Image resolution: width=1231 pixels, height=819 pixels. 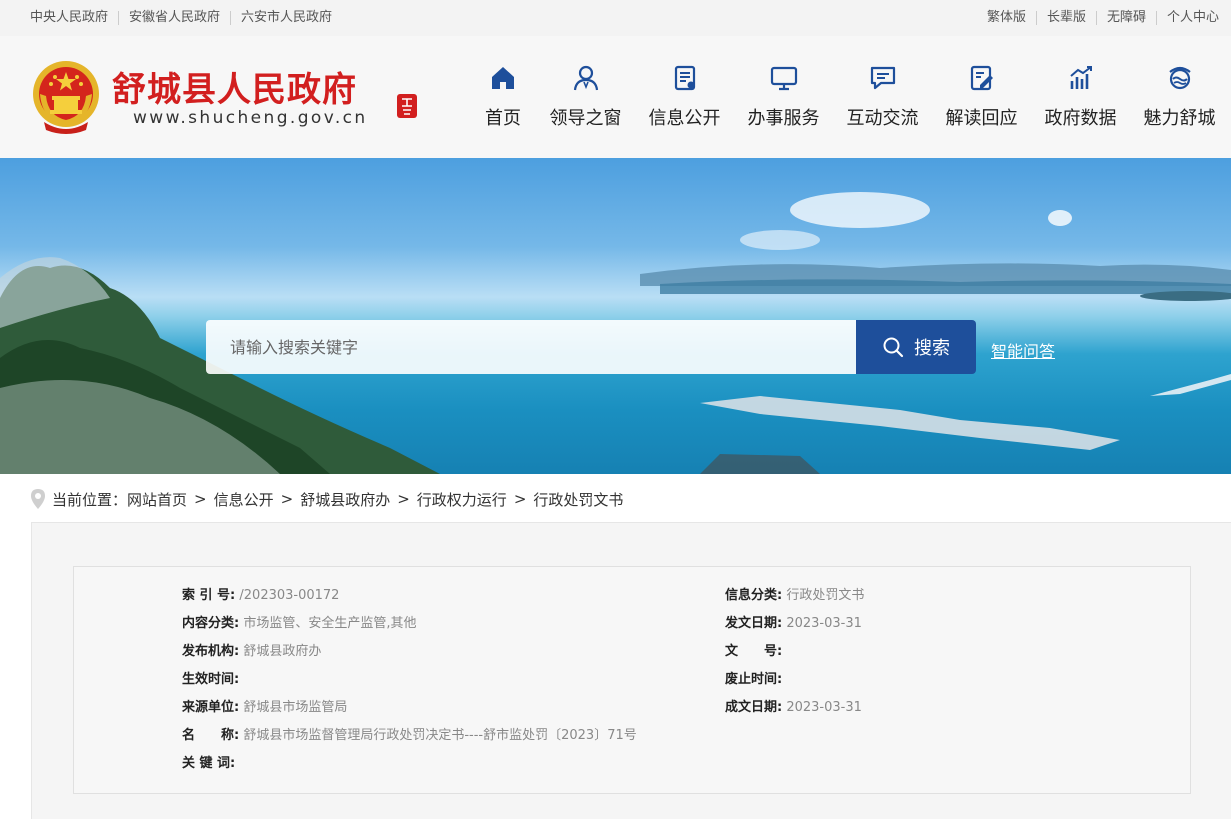 I want to click on nav-interpretation: 解读回应, so click(x=981, y=97).